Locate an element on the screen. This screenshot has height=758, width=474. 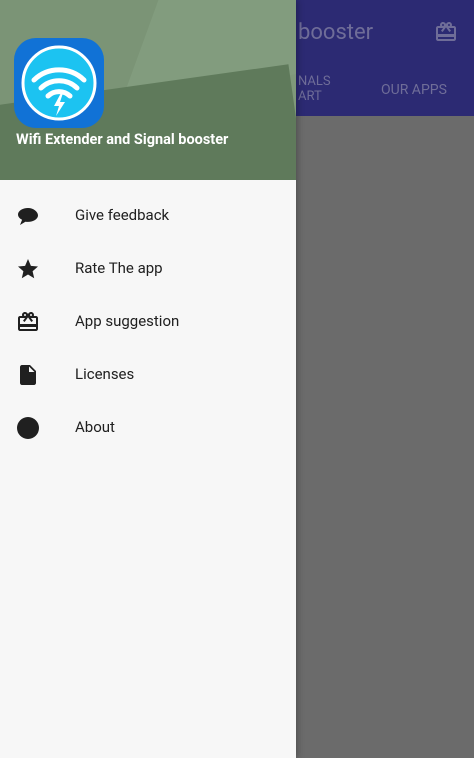
menu-label: Rate The app is located at coordinates (119, 268).